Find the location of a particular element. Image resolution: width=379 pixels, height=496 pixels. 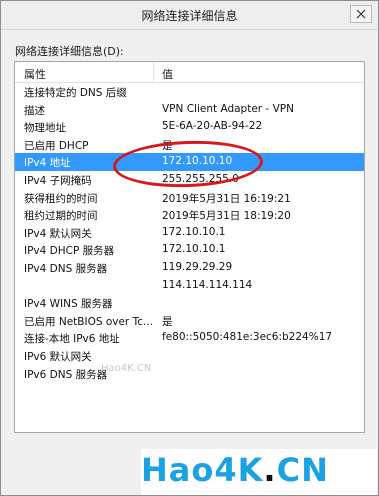

logo-text-suffix: CN is located at coordinates (302, 470).